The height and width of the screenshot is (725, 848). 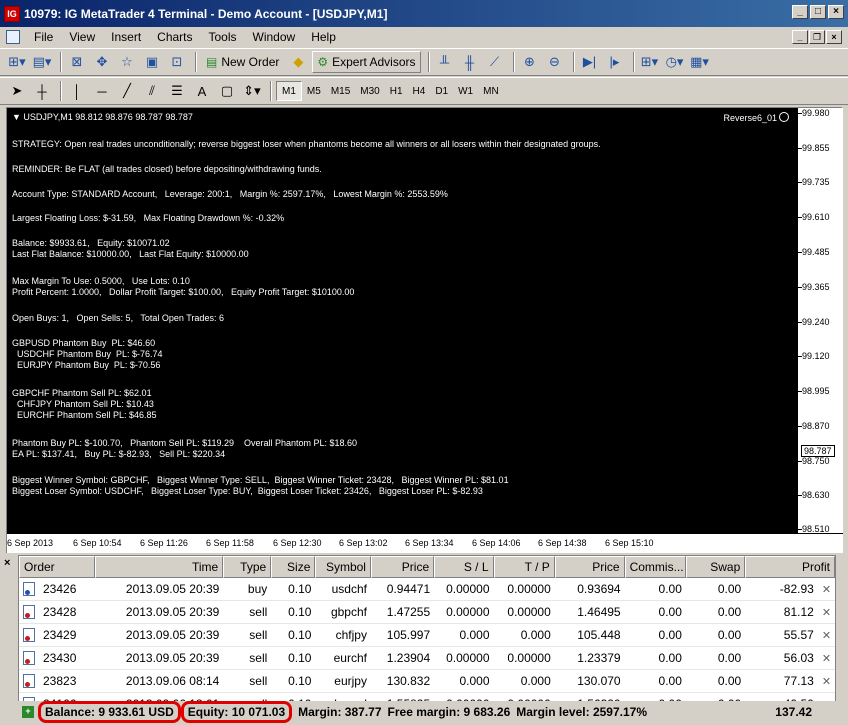 What do you see at coordinates (177, 62) in the screenshot?
I see `strategy-tester-icon: ⊡` at bounding box center [177, 62].